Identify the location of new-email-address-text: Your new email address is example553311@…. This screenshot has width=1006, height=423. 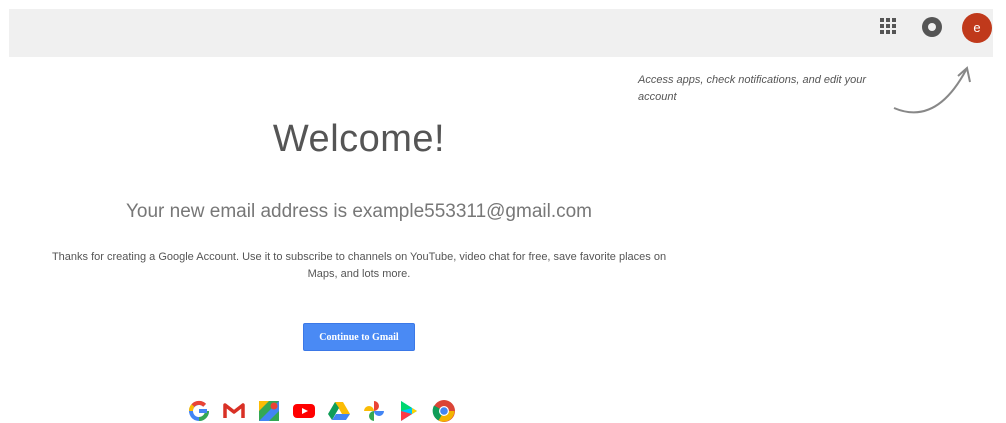
(359, 211).